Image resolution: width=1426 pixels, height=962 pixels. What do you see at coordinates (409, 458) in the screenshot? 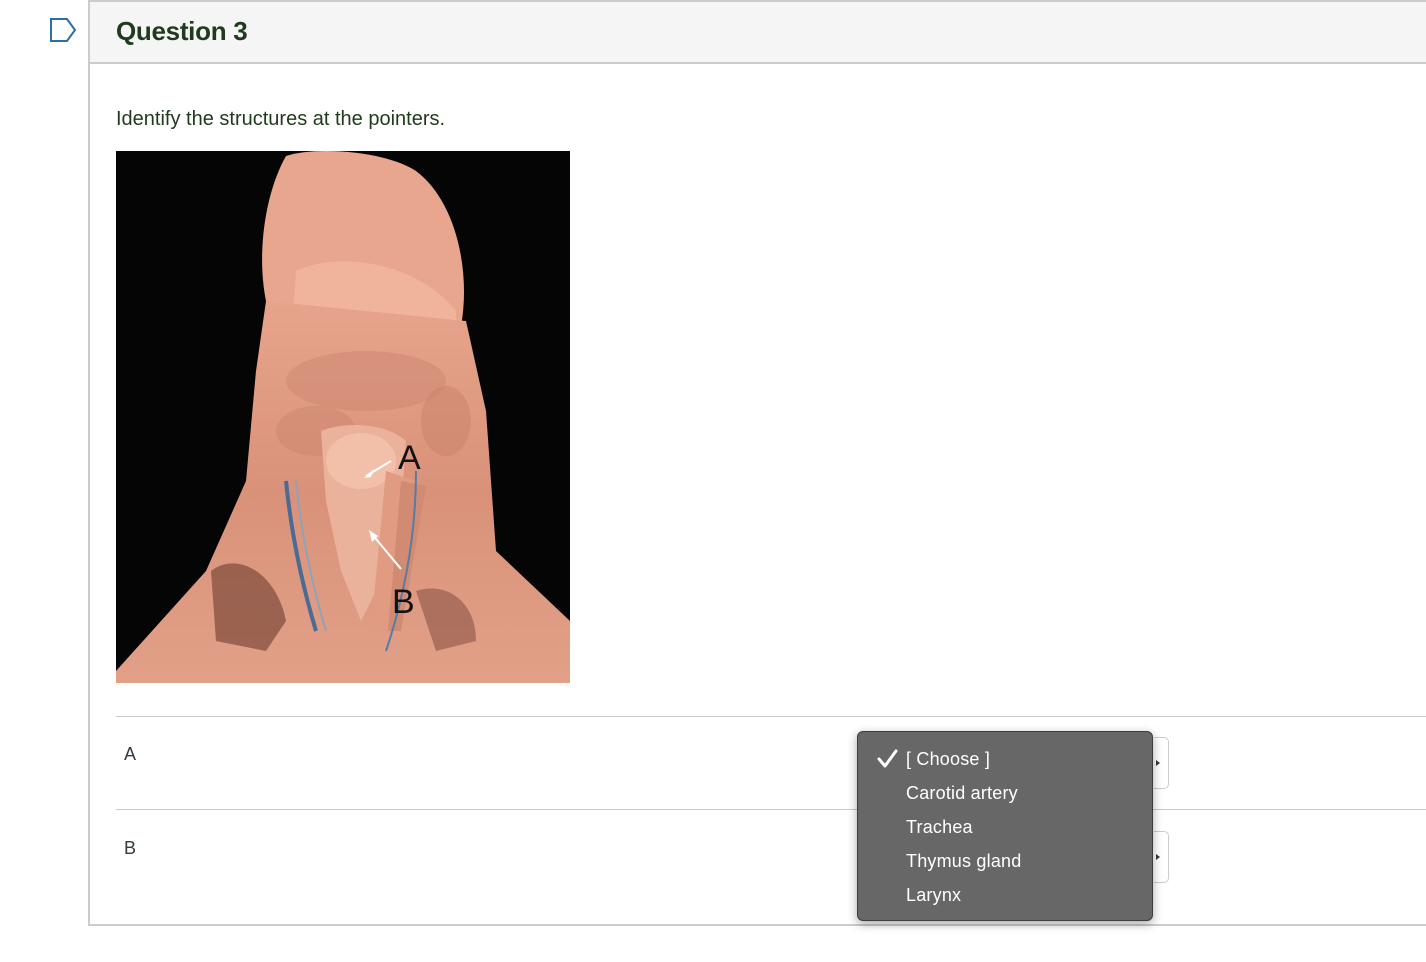
I see `pointer-label-a: A` at bounding box center [409, 458].